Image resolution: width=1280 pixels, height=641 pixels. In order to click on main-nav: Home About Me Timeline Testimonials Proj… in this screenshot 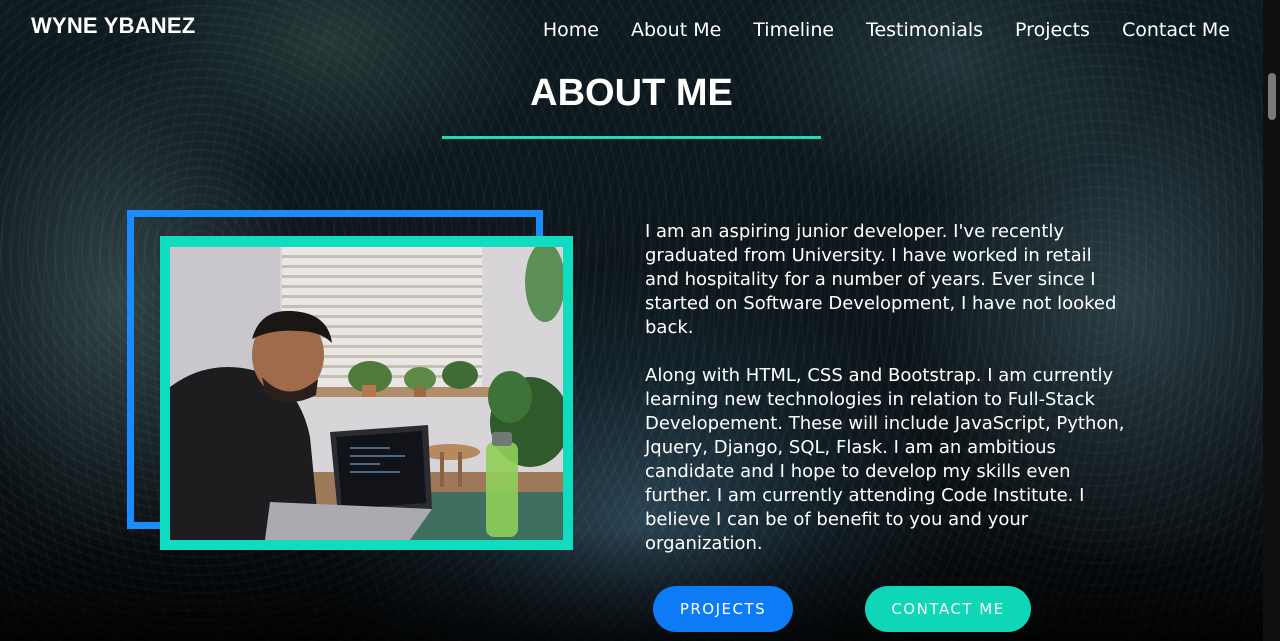, I will do `click(886, 30)`.